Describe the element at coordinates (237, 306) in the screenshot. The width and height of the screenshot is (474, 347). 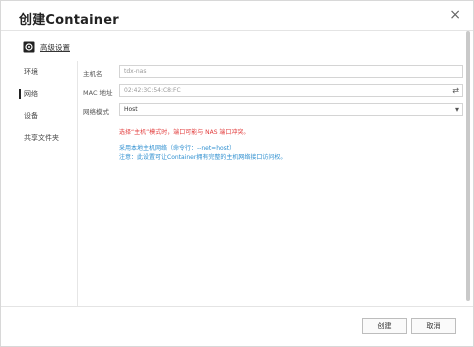
I see `footer-divider` at that location.